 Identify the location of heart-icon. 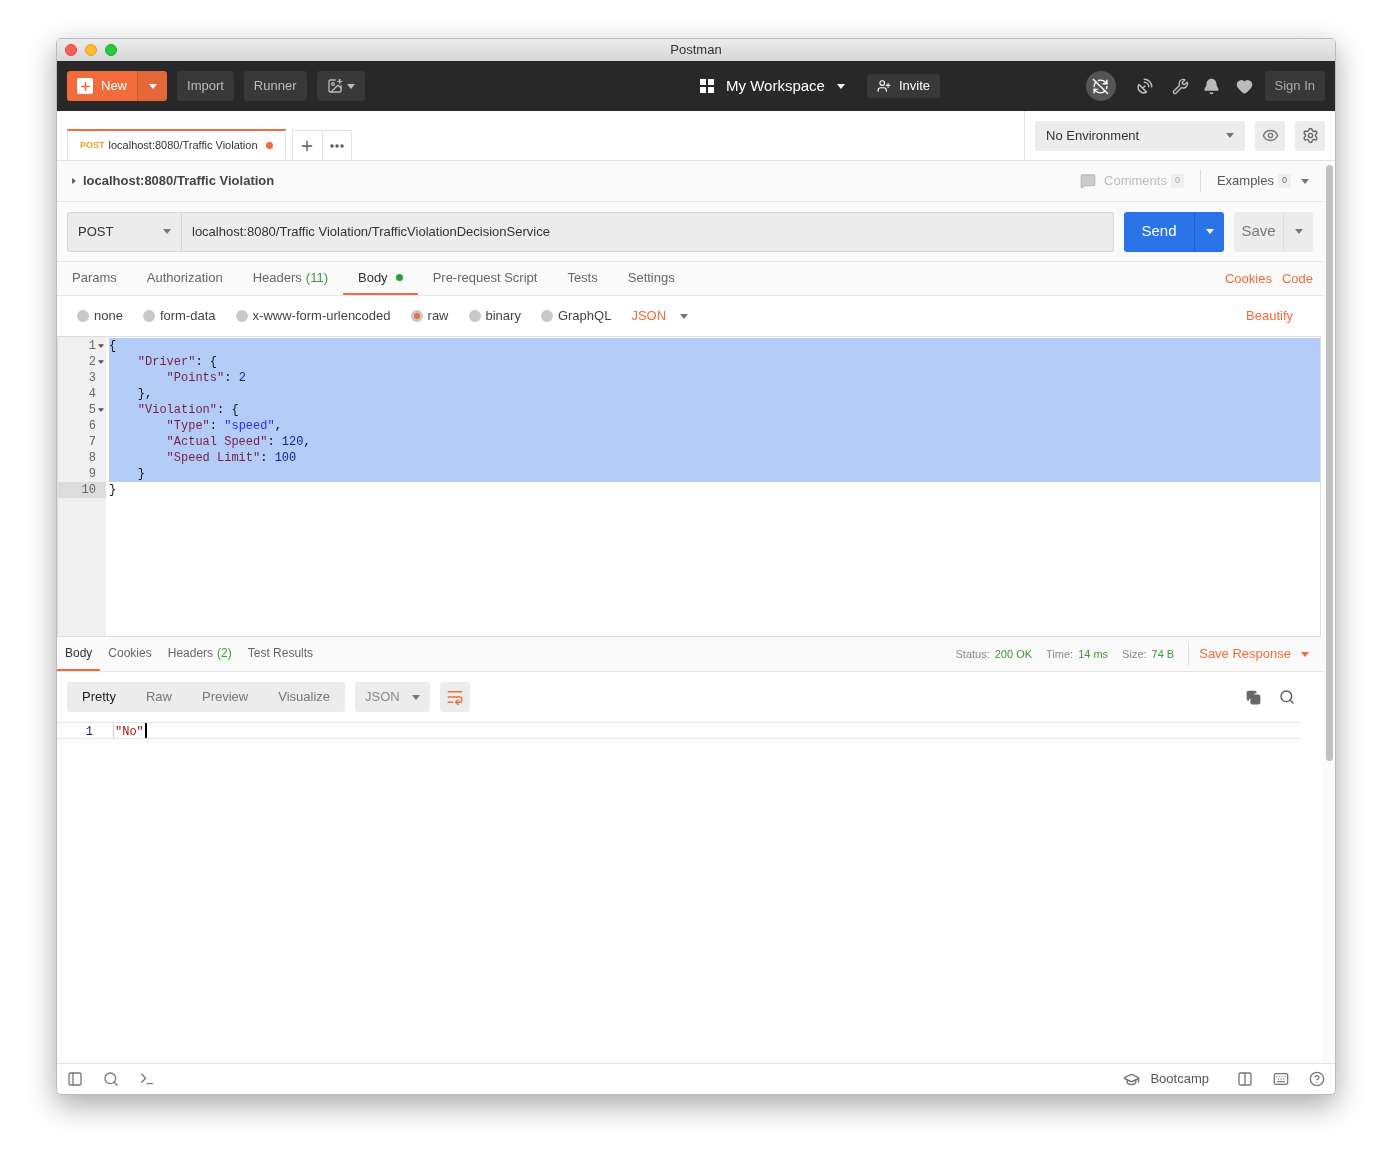
(1244, 86).